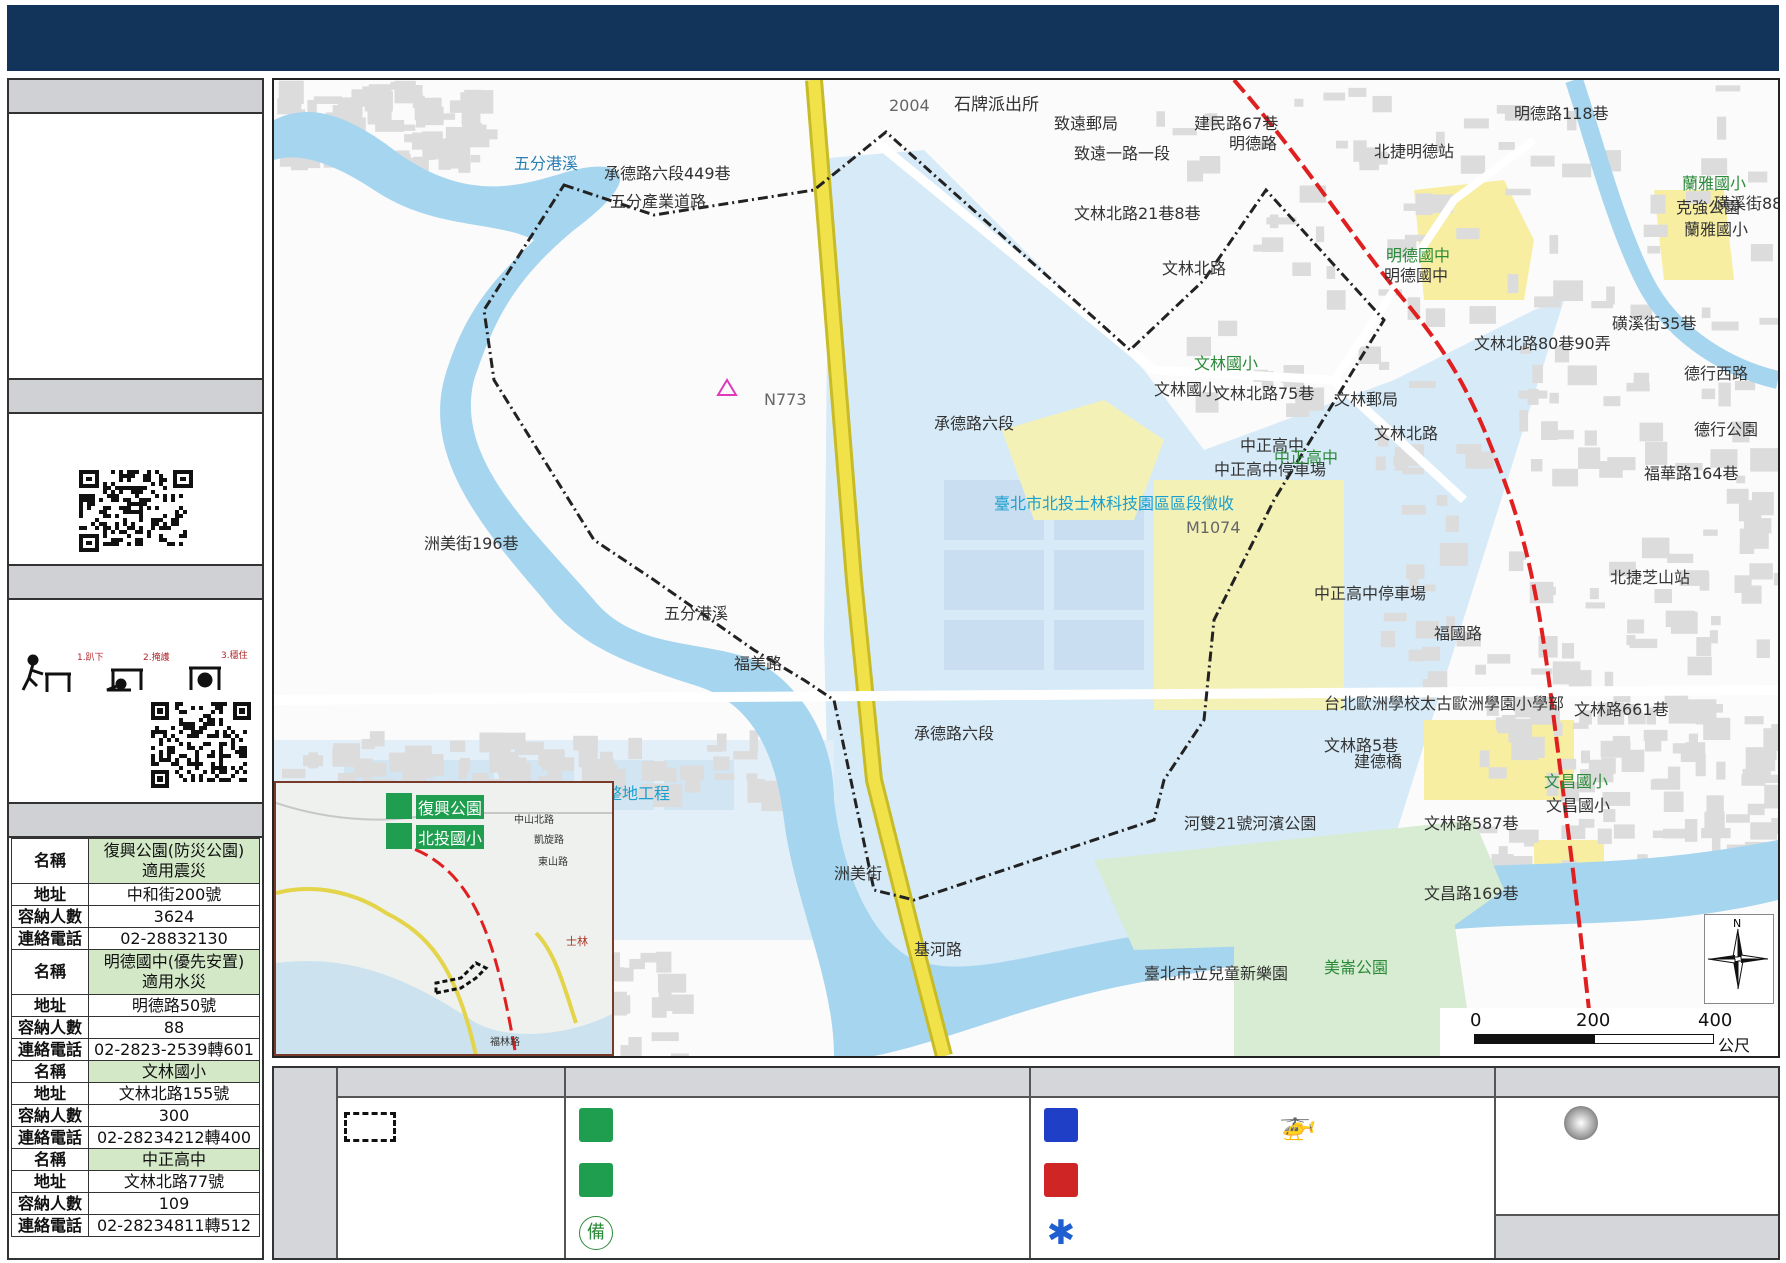 This screenshot has width=1786, height=1263. I want to click on qr-panel, so click(135, 472).